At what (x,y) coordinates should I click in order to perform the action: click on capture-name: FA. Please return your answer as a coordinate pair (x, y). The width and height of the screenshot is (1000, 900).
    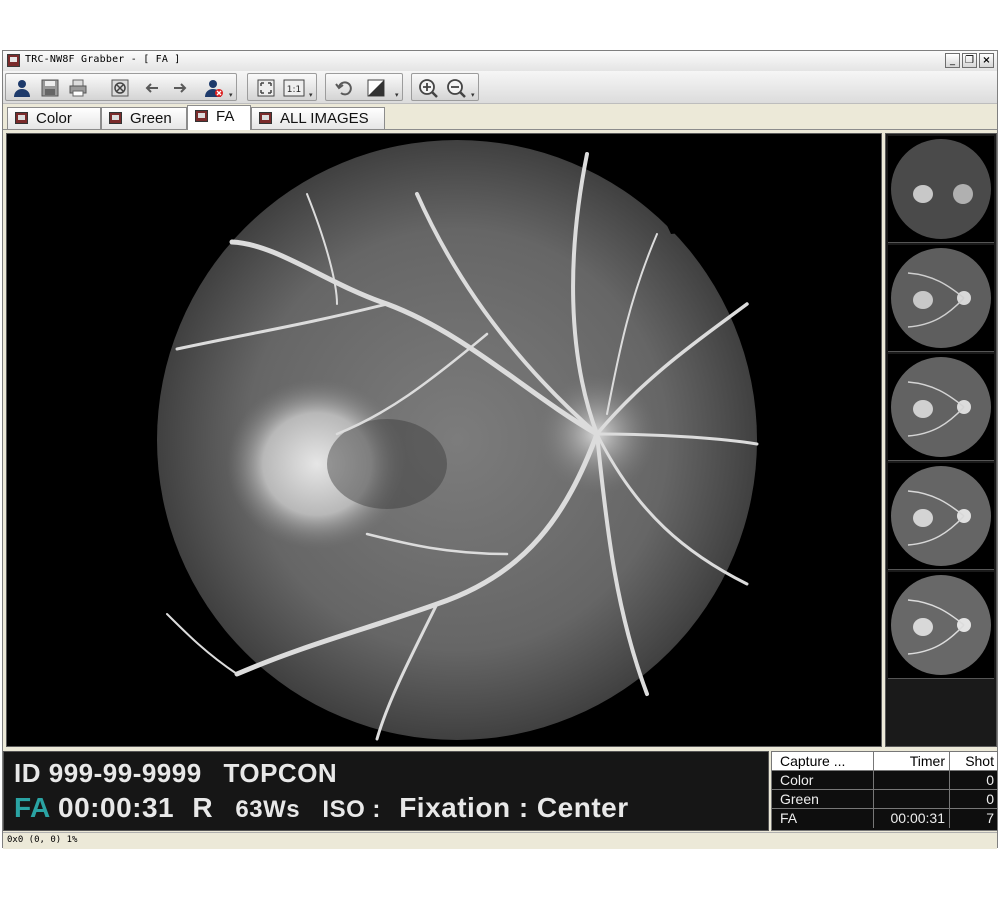
    Looking at the image, I should click on (823, 818).